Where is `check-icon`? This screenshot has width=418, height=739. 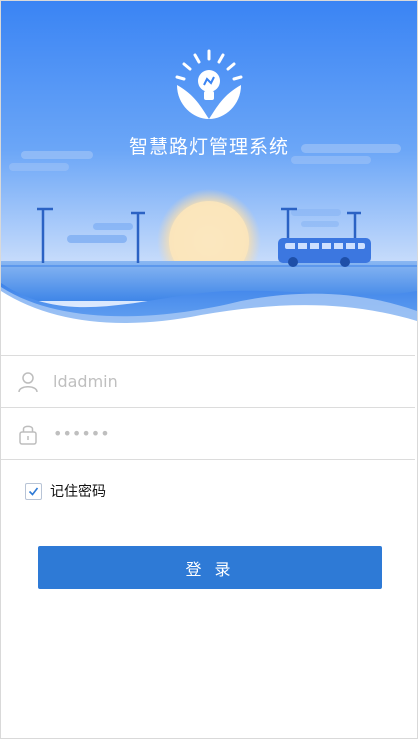 check-icon is located at coordinates (33, 491).